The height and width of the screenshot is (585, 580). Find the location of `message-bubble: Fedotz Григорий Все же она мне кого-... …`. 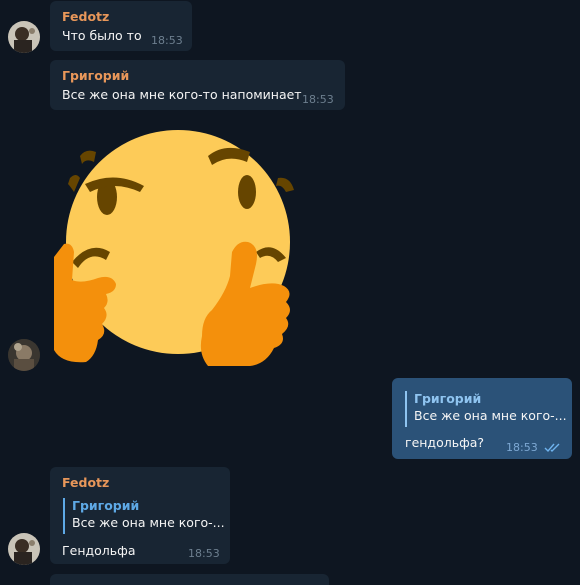

message-bubble: Fedotz Григорий Все же она мне кого-... … is located at coordinates (140, 515).